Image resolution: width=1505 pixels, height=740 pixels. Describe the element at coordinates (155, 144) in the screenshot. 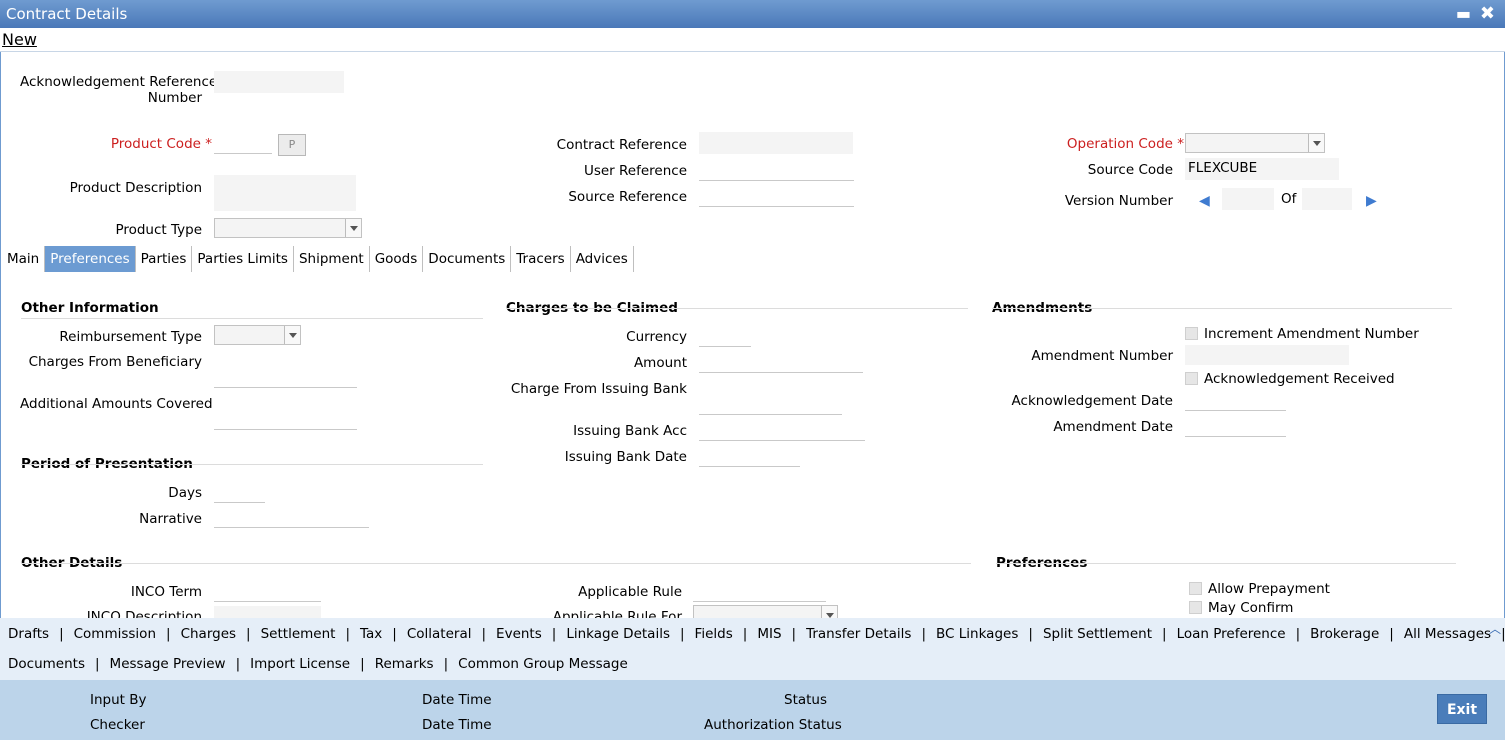

I see `product-code-label-text: Product Code` at that location.